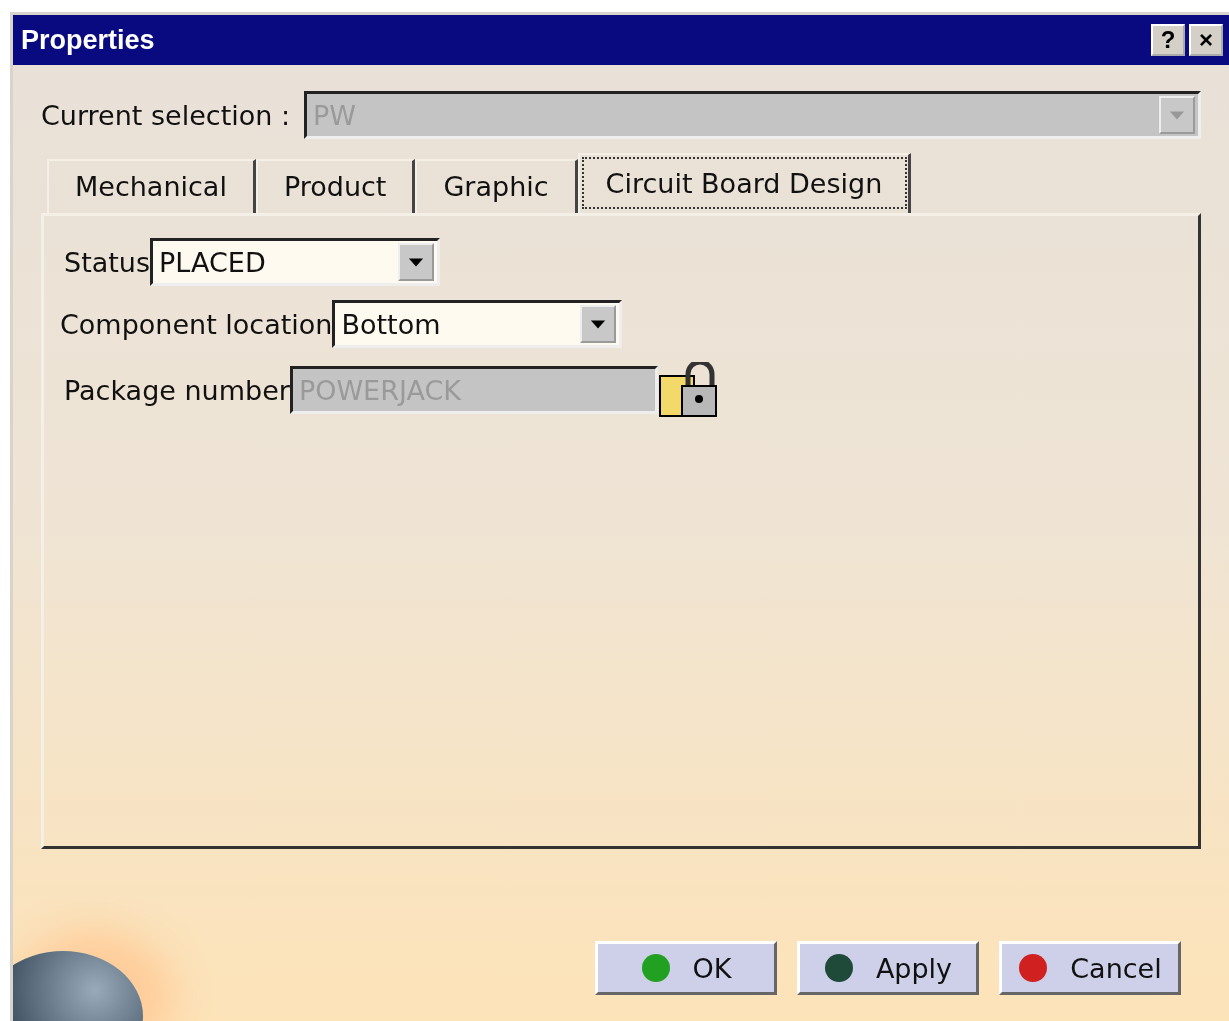 This screenshot has width=1229, height=1021. Describe the element at coordinates (335, 186) in the screenshot. I see `tab: Product` at that location.